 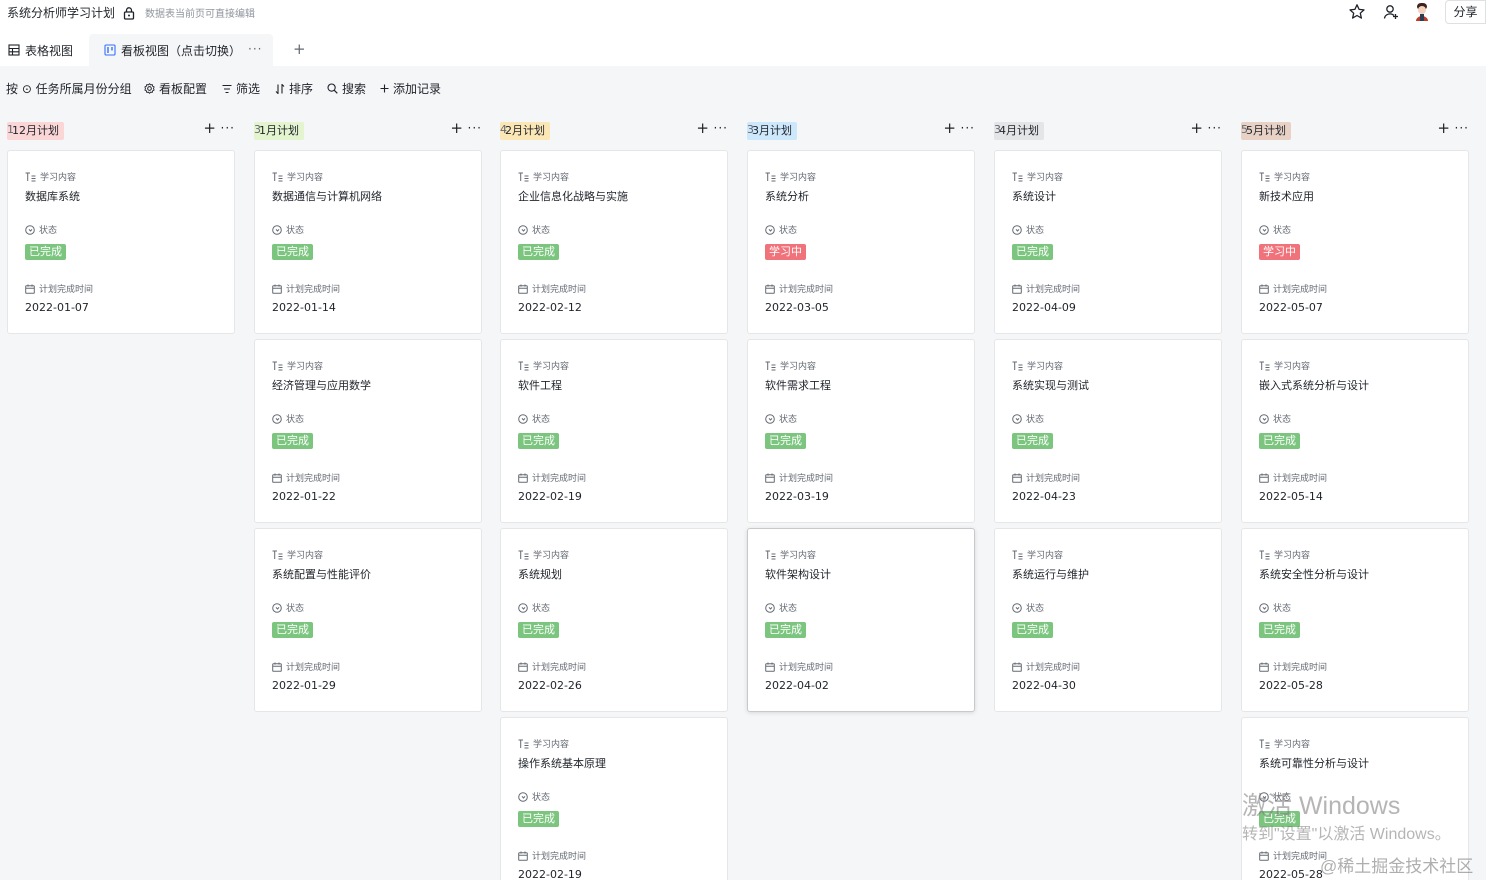 I want to click on star-icon, so click(x=1357, y=12).